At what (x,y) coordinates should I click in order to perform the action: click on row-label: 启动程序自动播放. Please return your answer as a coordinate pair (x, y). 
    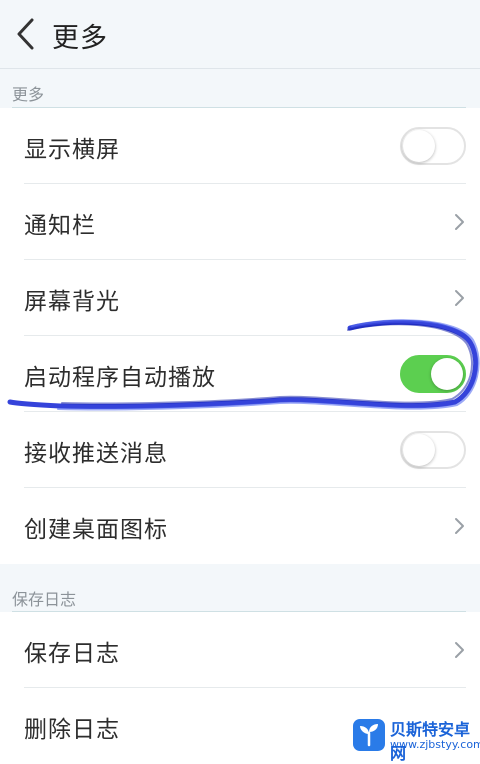
    Looking at the image, I should click on (120, 378).